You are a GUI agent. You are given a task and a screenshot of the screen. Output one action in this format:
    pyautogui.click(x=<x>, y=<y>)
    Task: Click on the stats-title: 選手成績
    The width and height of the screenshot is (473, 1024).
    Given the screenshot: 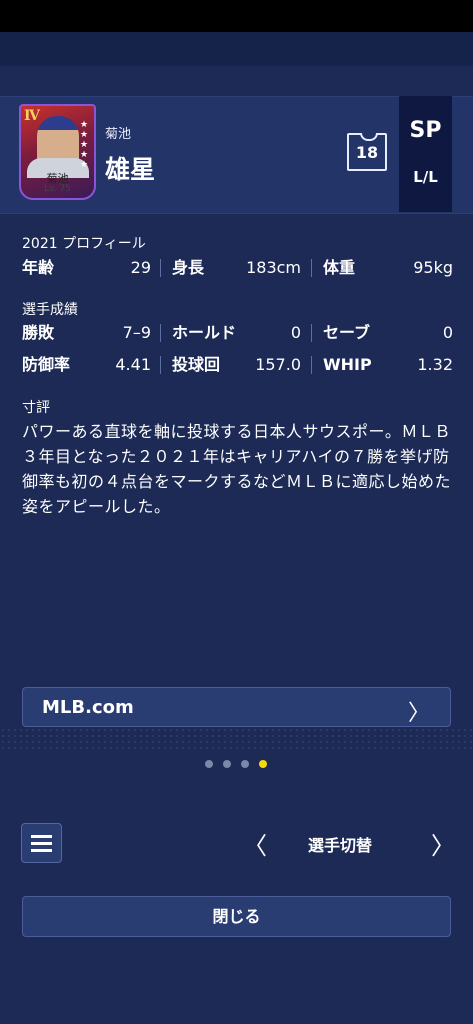 What is the action you would take?
    pyautogui.click(x=50, y=310)
    